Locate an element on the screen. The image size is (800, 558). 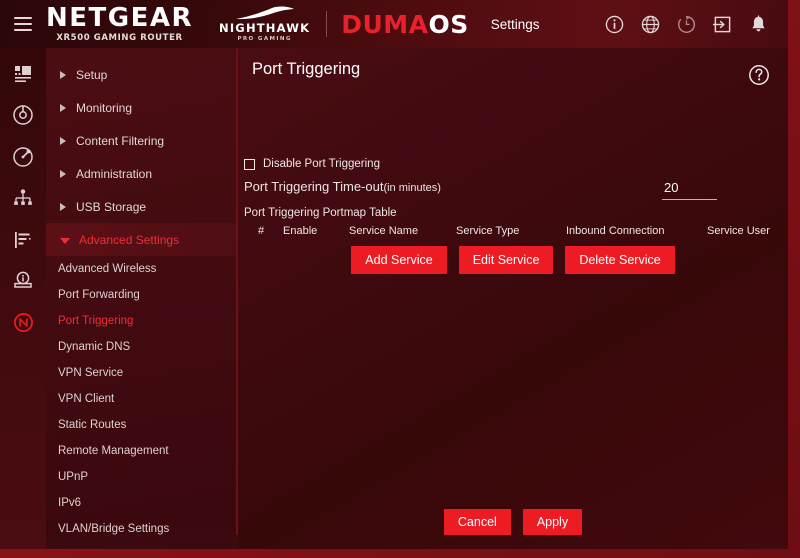
nighthawk-wordmark: NIGHTHAWK is located at coordinates (265, 28).